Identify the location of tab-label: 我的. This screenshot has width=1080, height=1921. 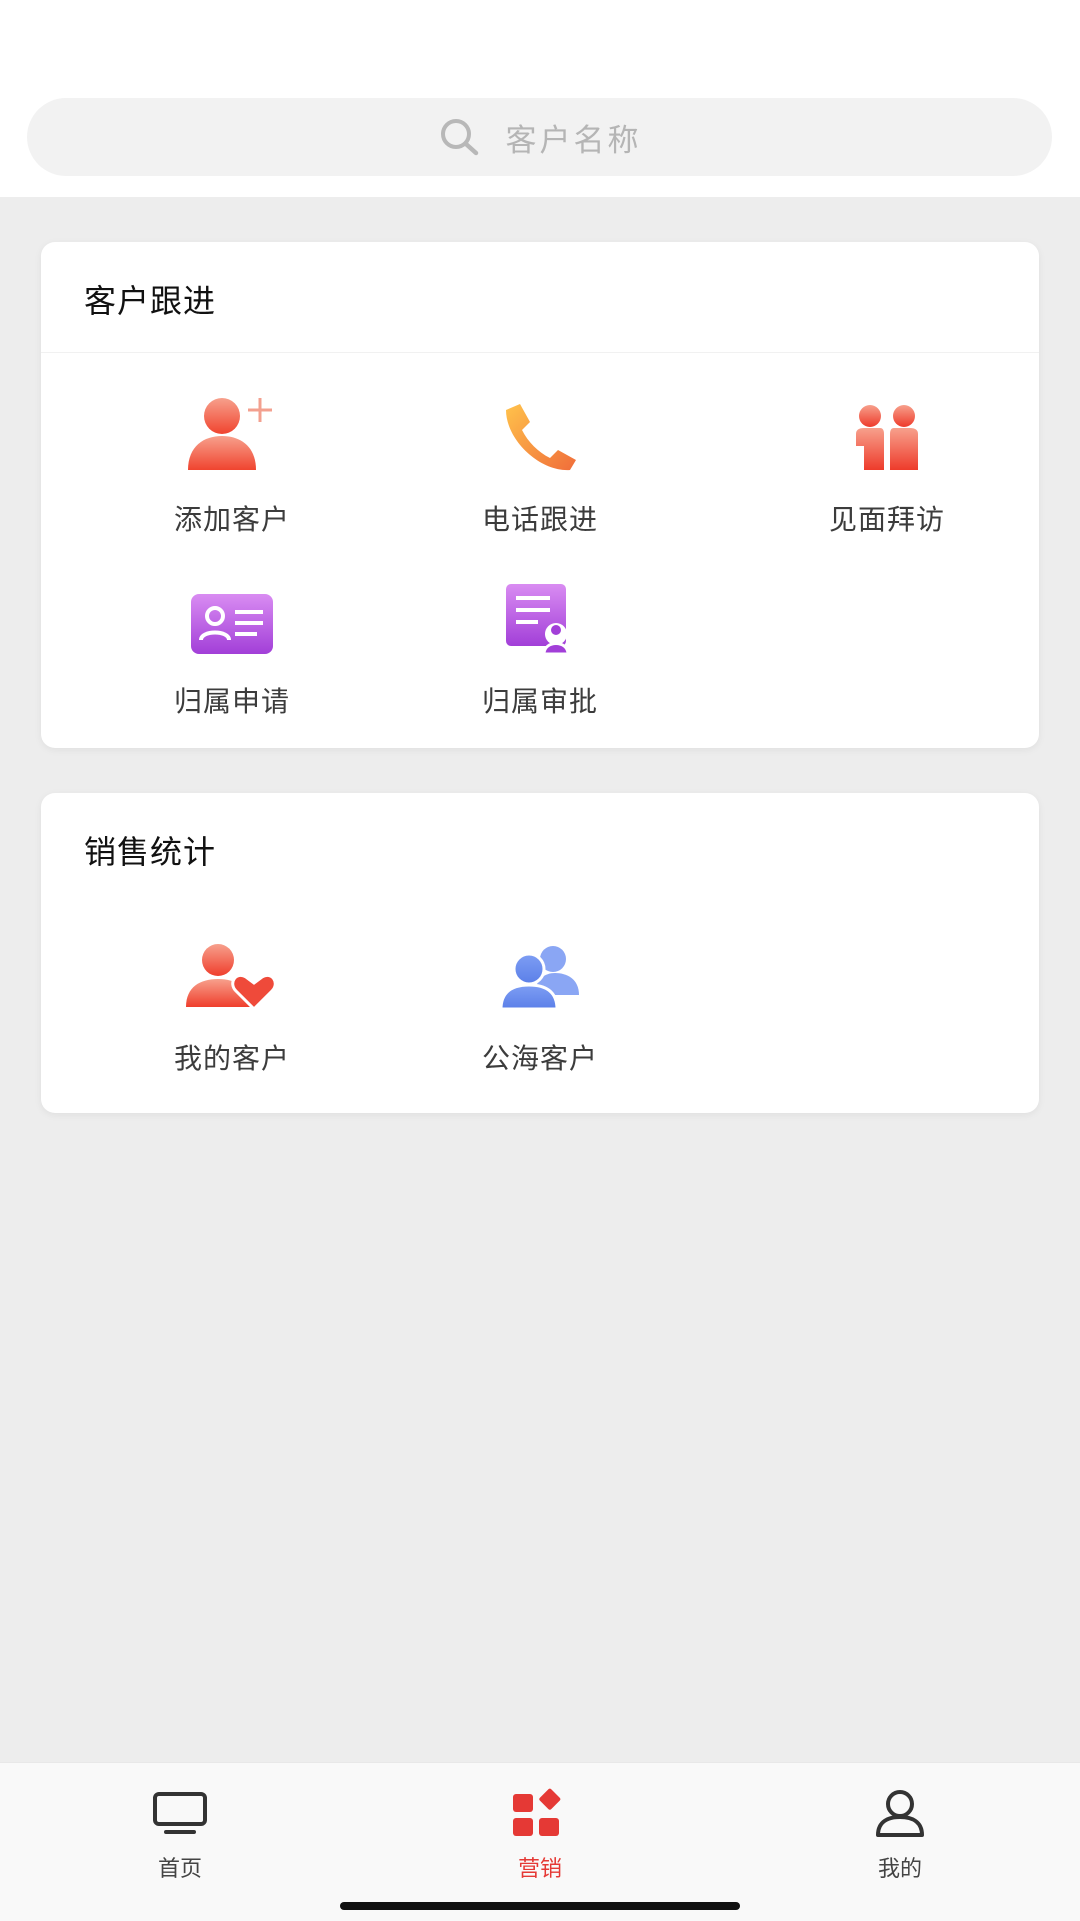
(899, 1869).